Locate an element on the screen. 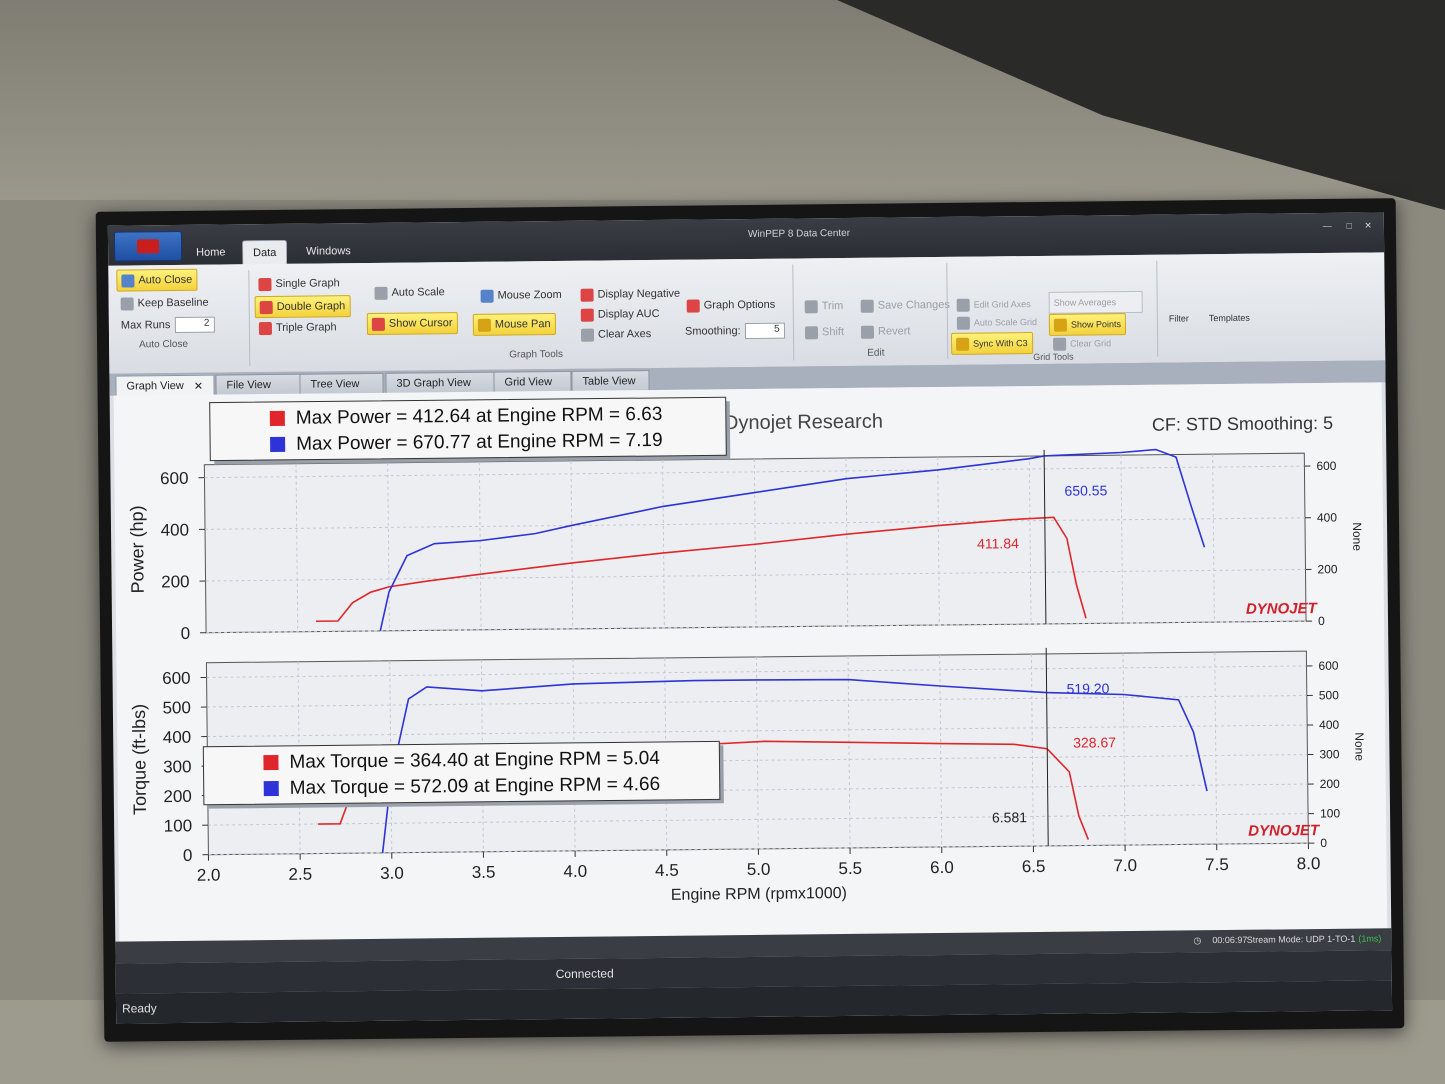 The width and height of the screenshot is (1445, 1084). x-tick-label: 6.0 is located at coordinates (942, 867).